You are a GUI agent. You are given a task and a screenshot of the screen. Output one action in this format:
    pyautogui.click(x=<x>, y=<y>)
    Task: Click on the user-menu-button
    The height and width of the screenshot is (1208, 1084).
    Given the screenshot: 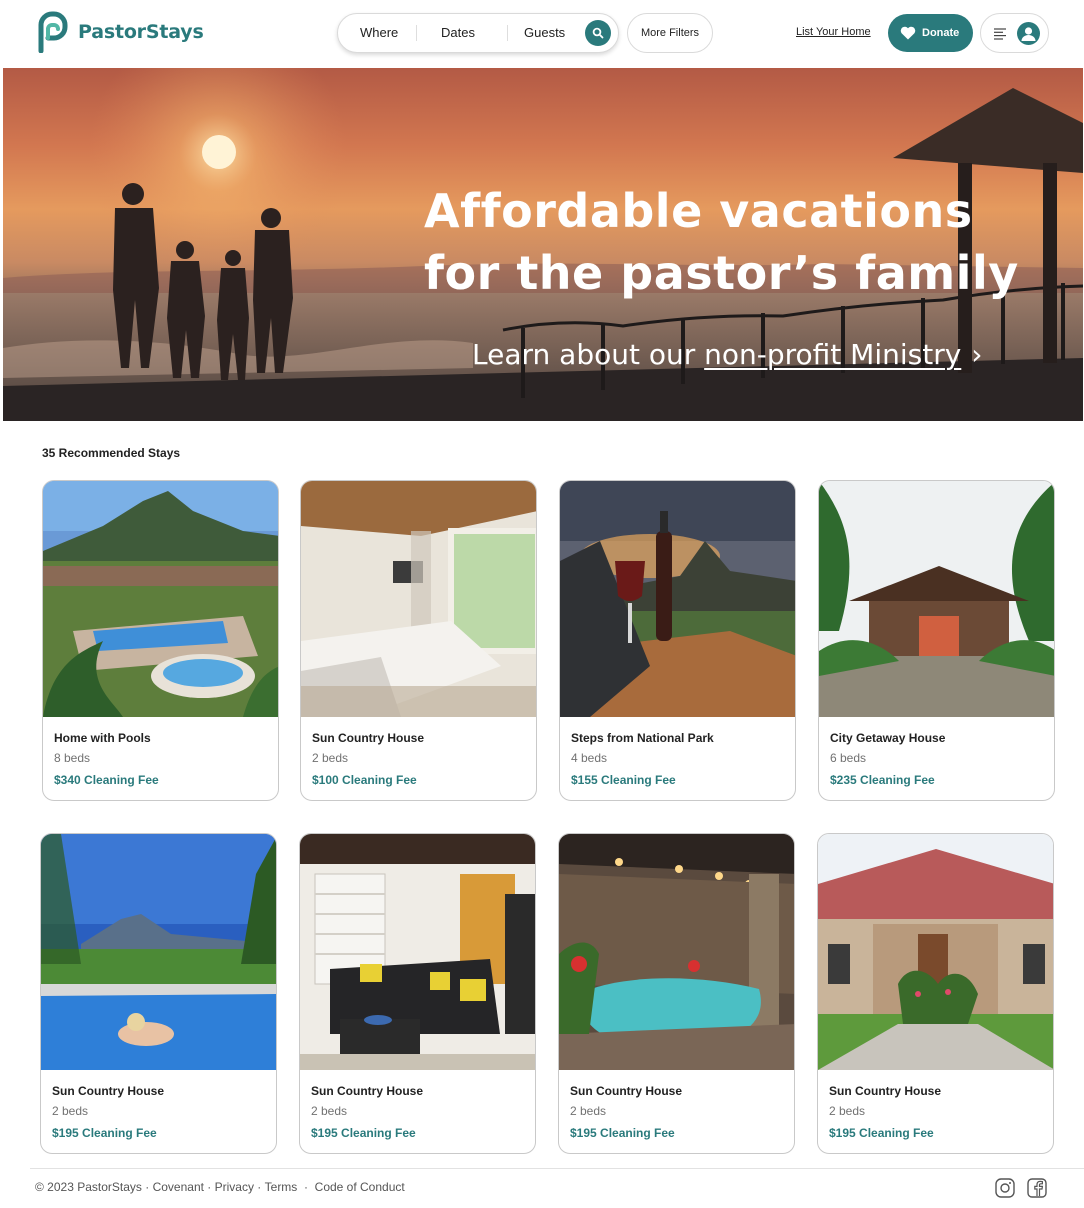 What is the action you would take?
    pyautogui.click(x=1014, y=33)
    